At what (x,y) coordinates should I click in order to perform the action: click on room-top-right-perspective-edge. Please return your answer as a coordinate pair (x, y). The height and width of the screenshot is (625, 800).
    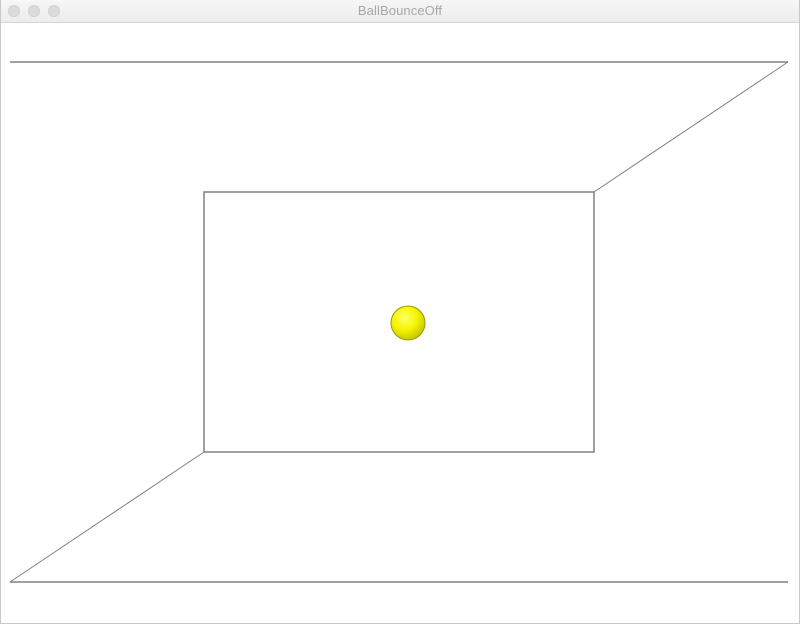
    Looking at the image, I should click on (691, 127).